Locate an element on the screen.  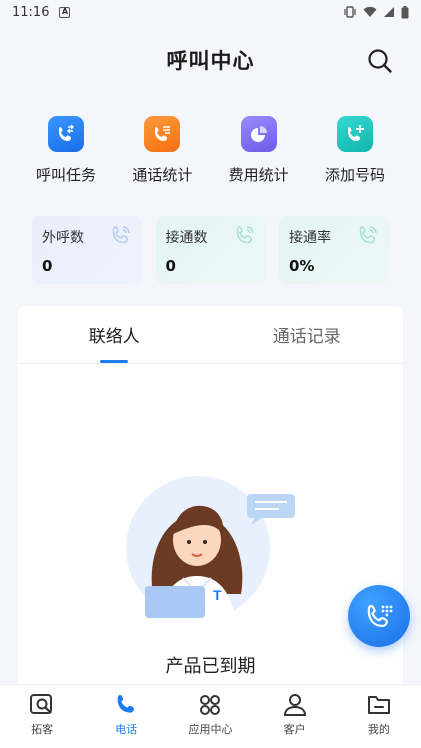
stats-row: 外呼数 0 接通数 0 接通率 0% is located at coordinates (210, 251).